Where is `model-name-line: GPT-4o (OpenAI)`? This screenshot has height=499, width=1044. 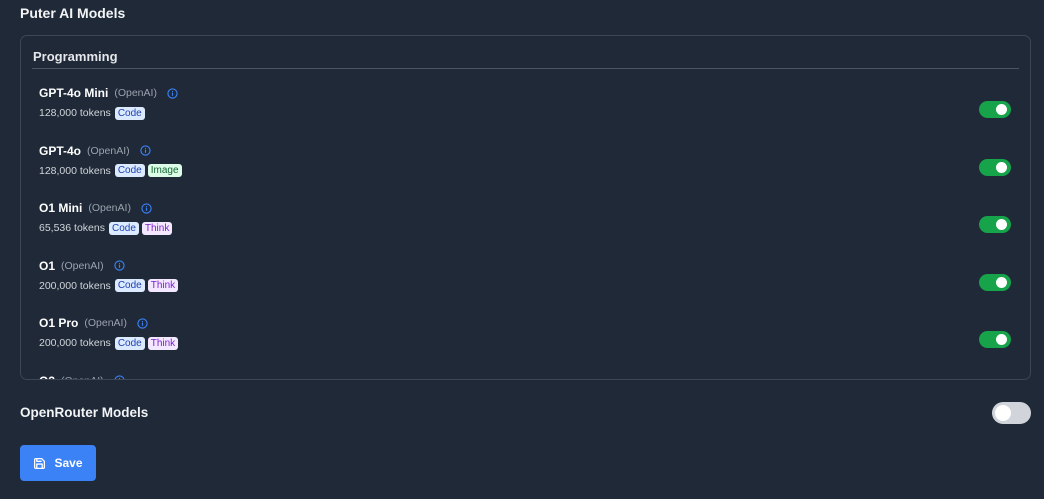 model-name-line: GPT-4o (OpenAI) is located at coordinates (534, 148).